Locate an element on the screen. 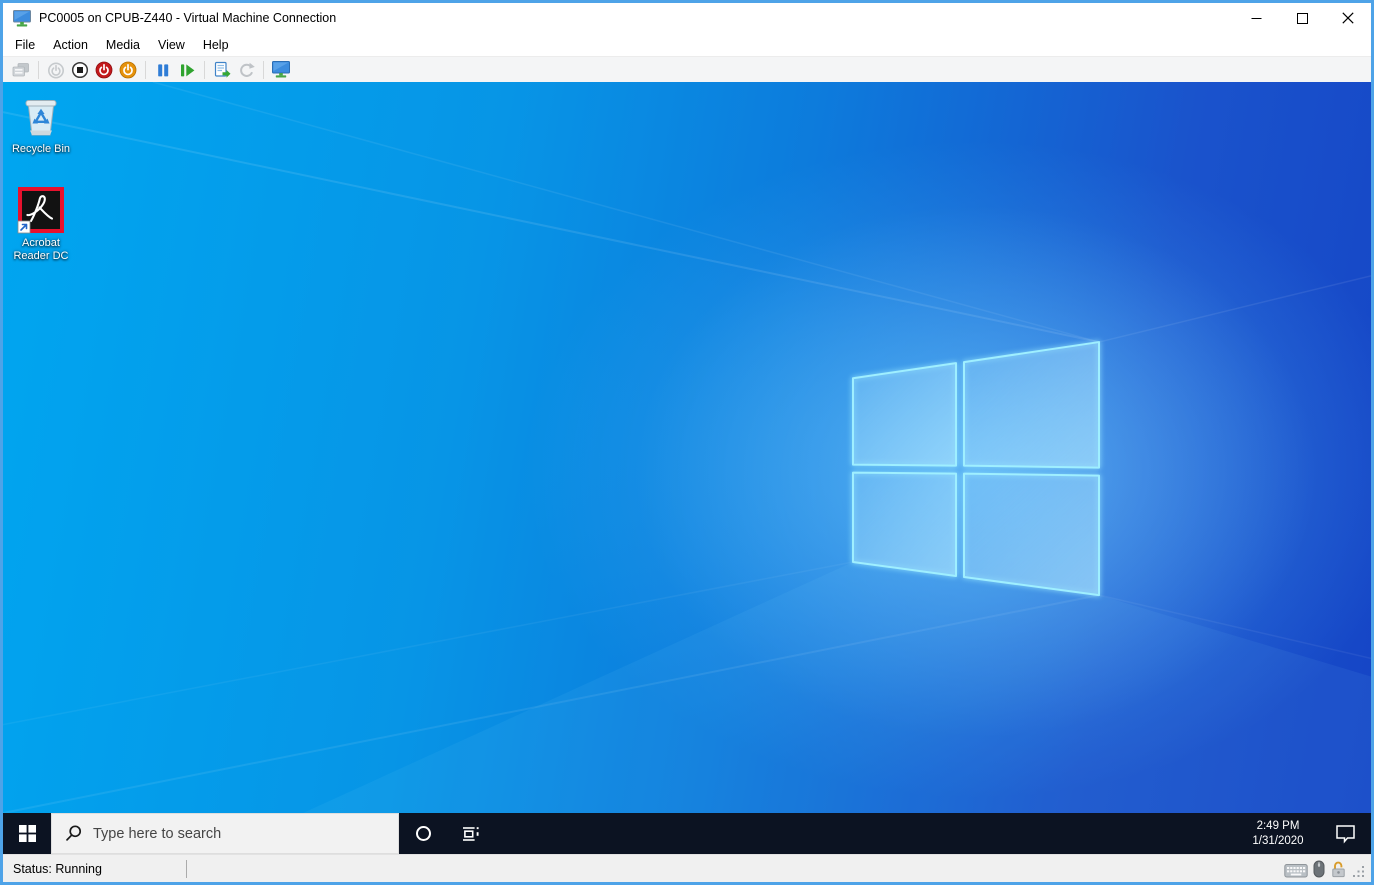 This screenshot has height=885, width=1374. acrobat-reader-icon is located at coordinates (40, 210).